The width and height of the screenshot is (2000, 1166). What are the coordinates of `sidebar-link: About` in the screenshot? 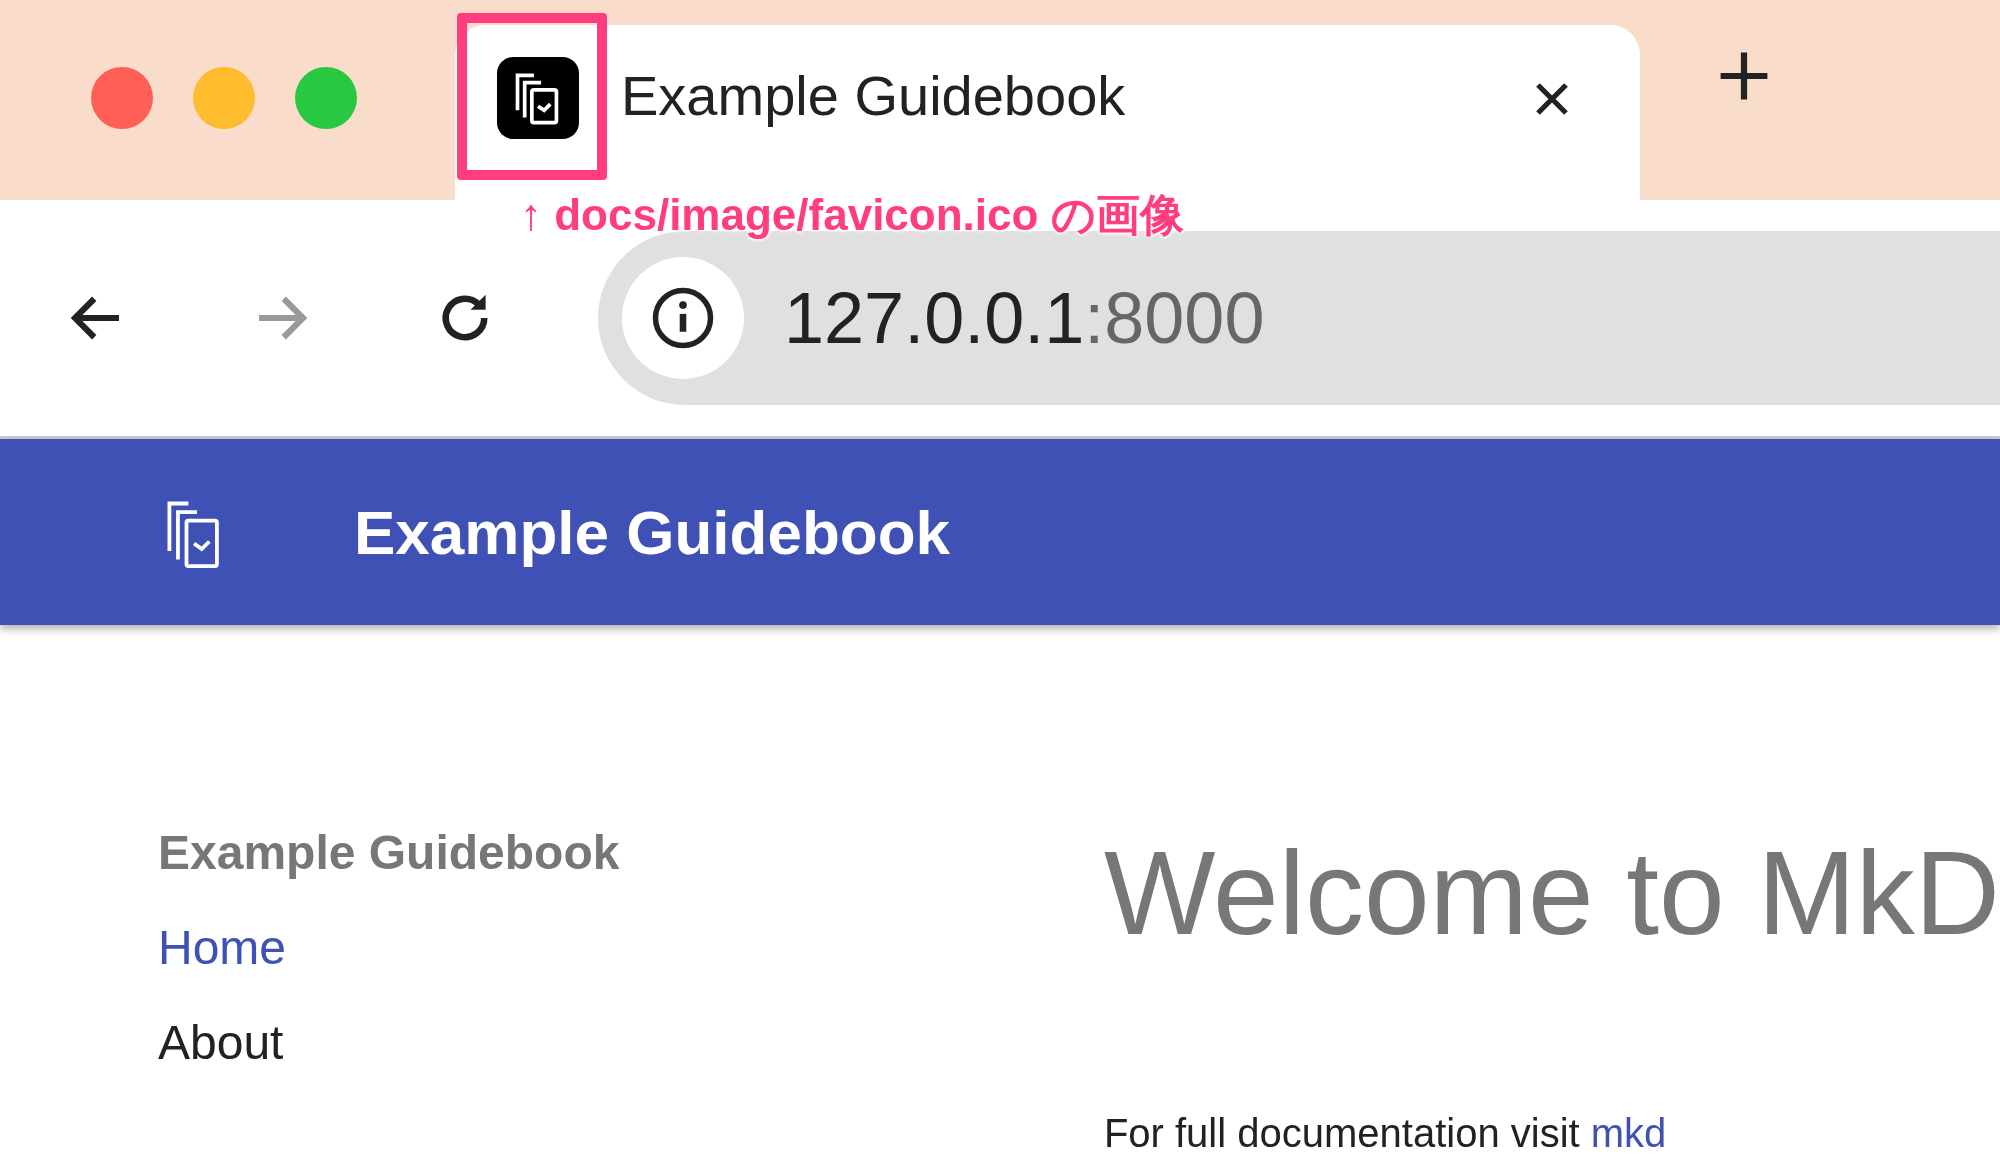 It's located at (631, 1042).